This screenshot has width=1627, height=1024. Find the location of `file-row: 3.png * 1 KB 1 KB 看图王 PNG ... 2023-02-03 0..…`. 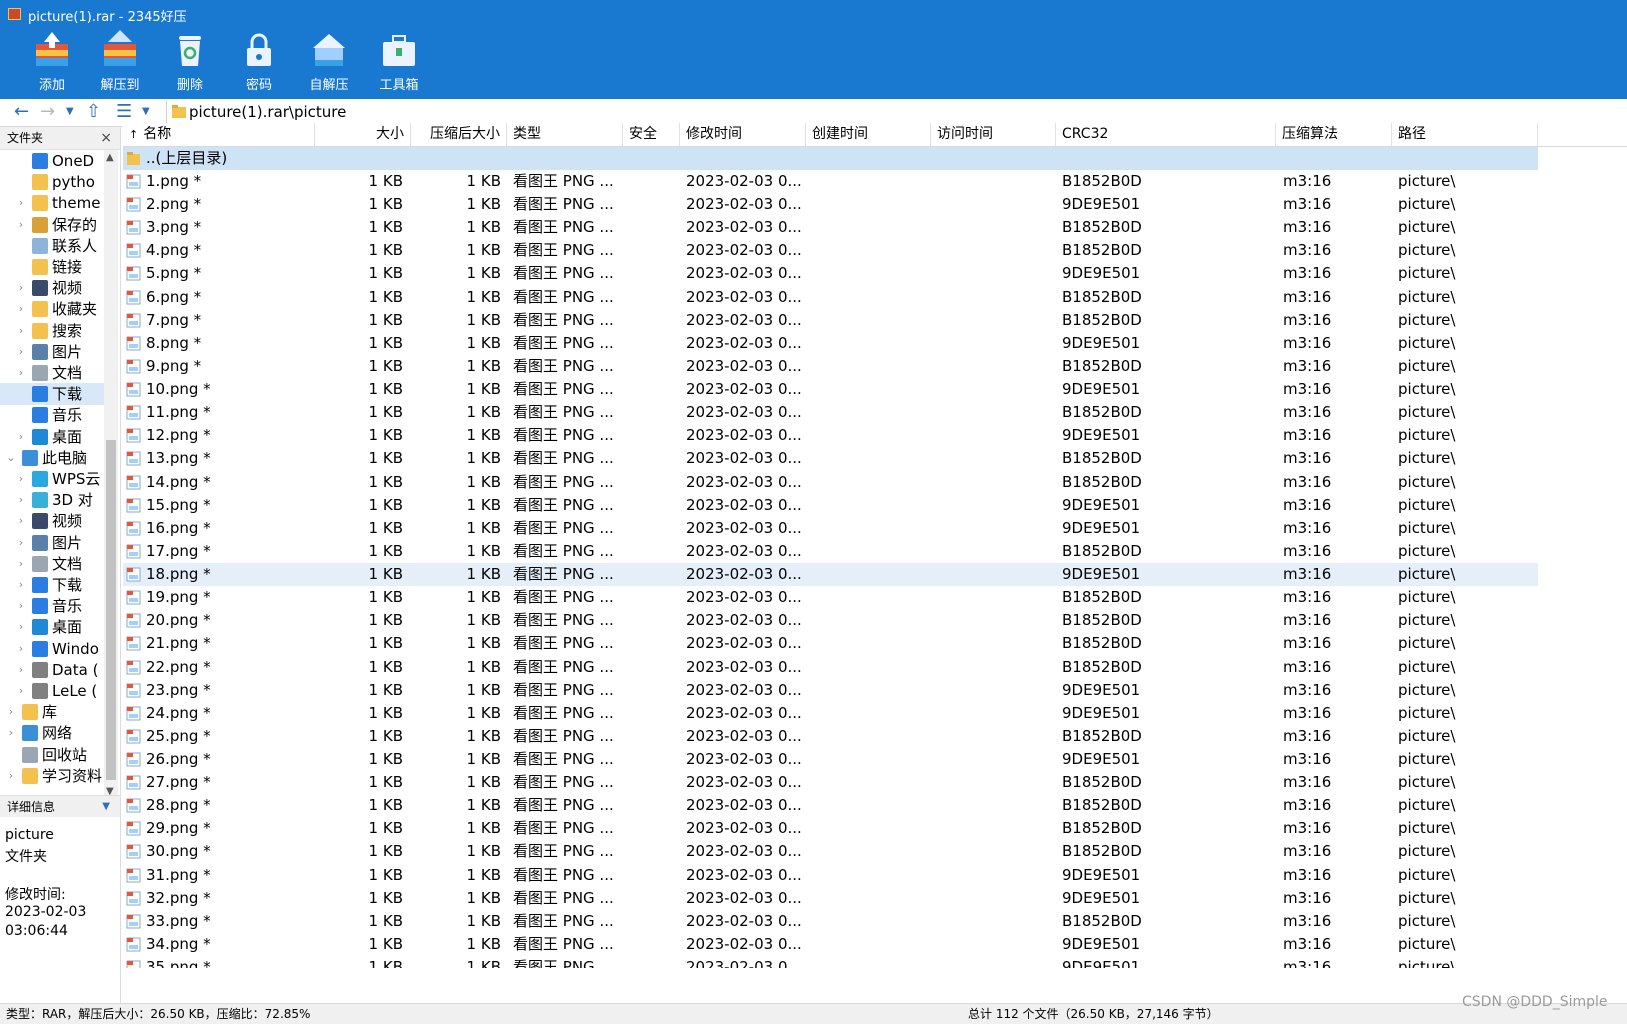

file-row: 3.png * 1 KB 1 KB 看图王 PNG ... 2023-02-03 0..… is located at coordinates (830, 227).